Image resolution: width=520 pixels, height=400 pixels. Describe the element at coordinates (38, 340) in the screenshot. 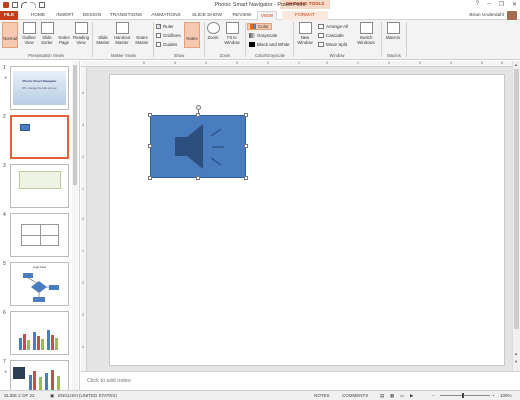

I see `bar-chart-thumbnail` at that location.